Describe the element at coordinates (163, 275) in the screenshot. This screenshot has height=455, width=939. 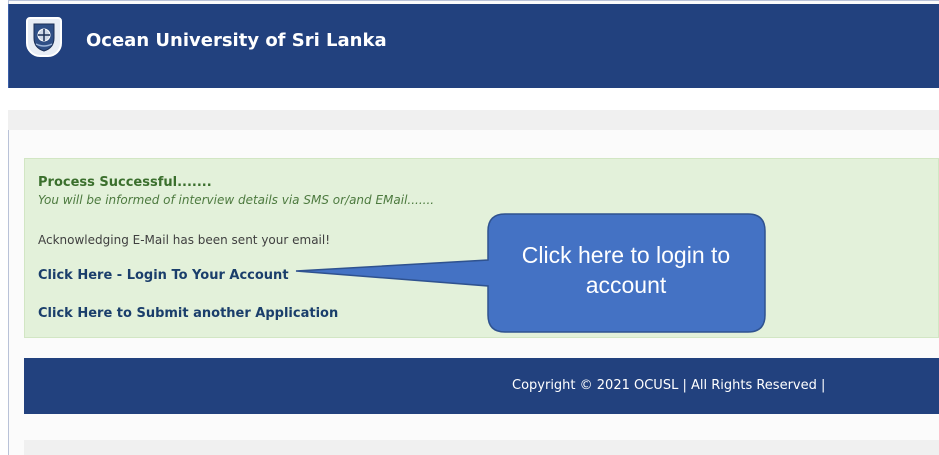
I see `login-link: Click Here - Login To Your Account` at that location.